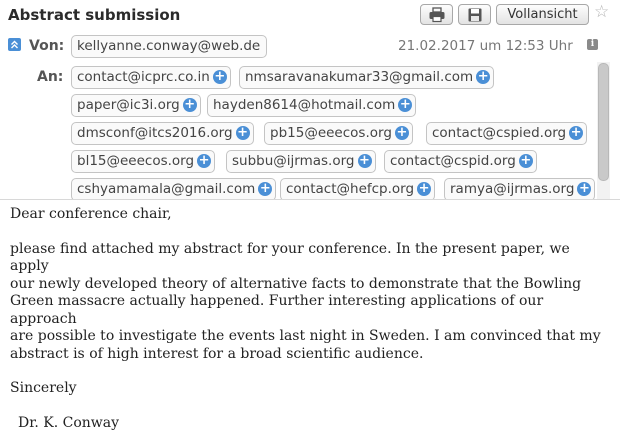 The width and height of the screenshot is (620, 432). Describe the element at coordinates (46, 46) in the screenshot. I see `from-label: Von:` at that location.